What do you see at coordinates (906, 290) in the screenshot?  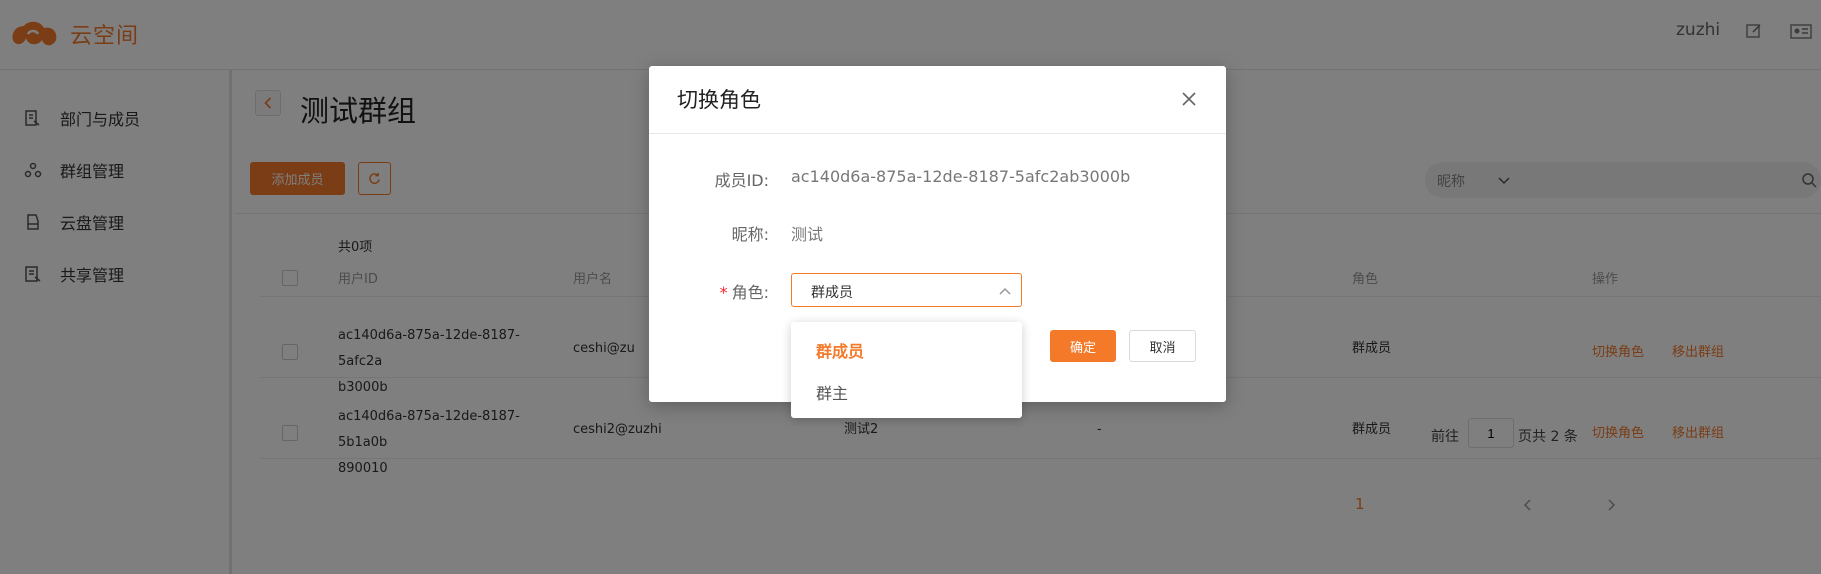 I see `role-select: 群成员` at bounding box center [906, 290].